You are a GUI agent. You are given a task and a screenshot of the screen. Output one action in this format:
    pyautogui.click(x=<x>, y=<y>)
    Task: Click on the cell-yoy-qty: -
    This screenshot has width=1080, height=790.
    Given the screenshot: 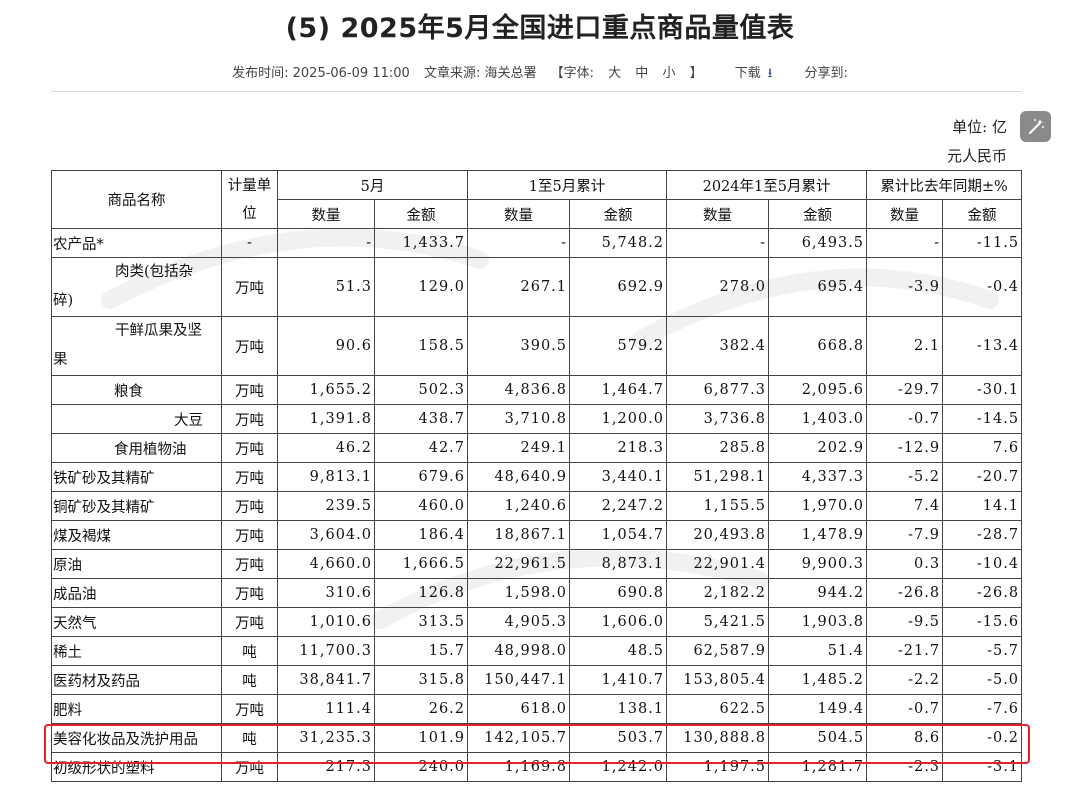 What is the action you would take?
    pyautogui.click(x=905, y=243)
    